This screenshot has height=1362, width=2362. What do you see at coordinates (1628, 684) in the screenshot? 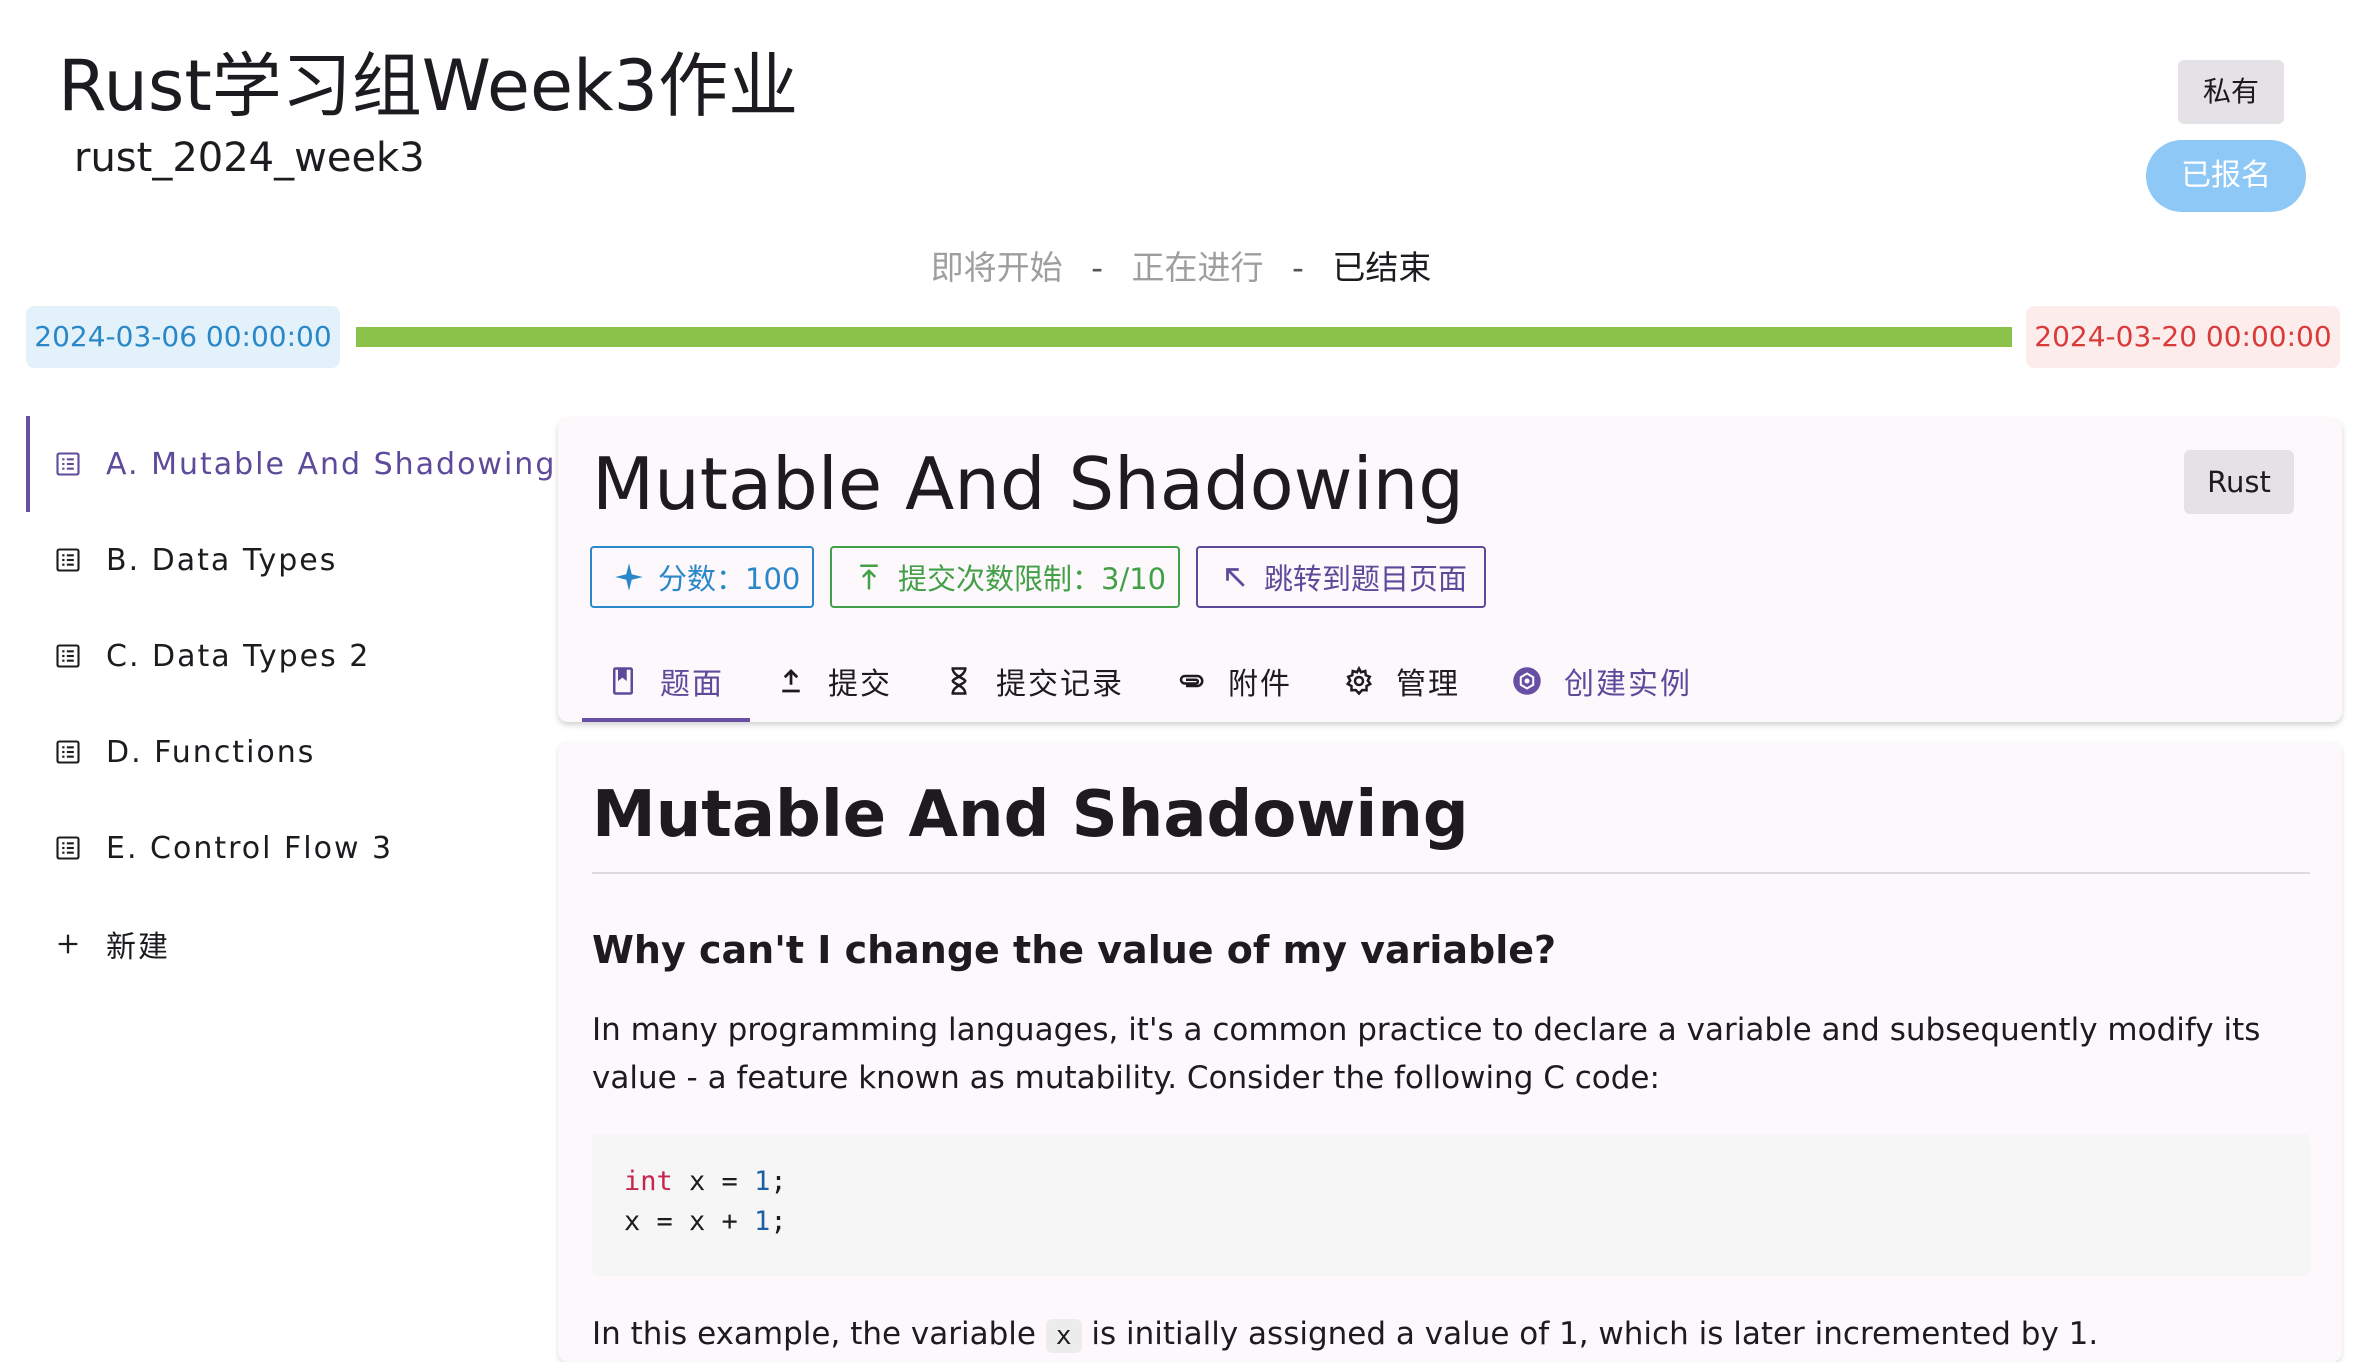
I see `tab-label: 创建实例` at bounding box center [1628, 684].